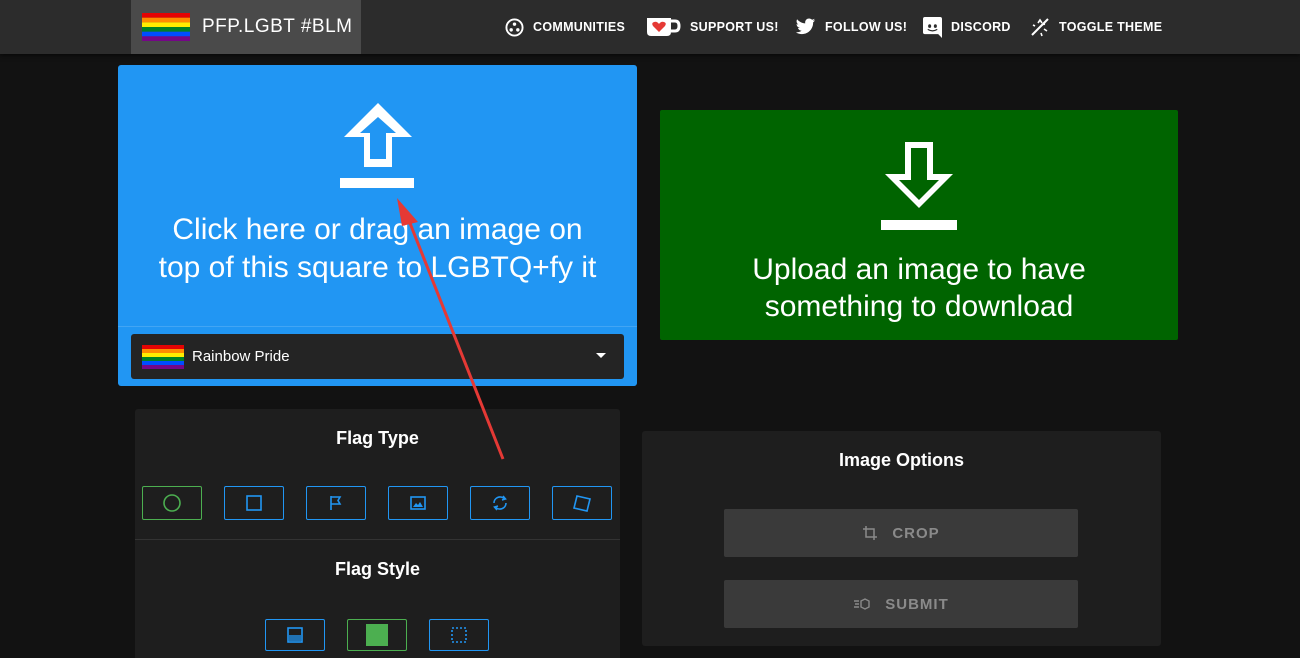  Describe the element at coordinates (901, 460) in the screenshot. I see `image-options-title: Image Options` at that location.